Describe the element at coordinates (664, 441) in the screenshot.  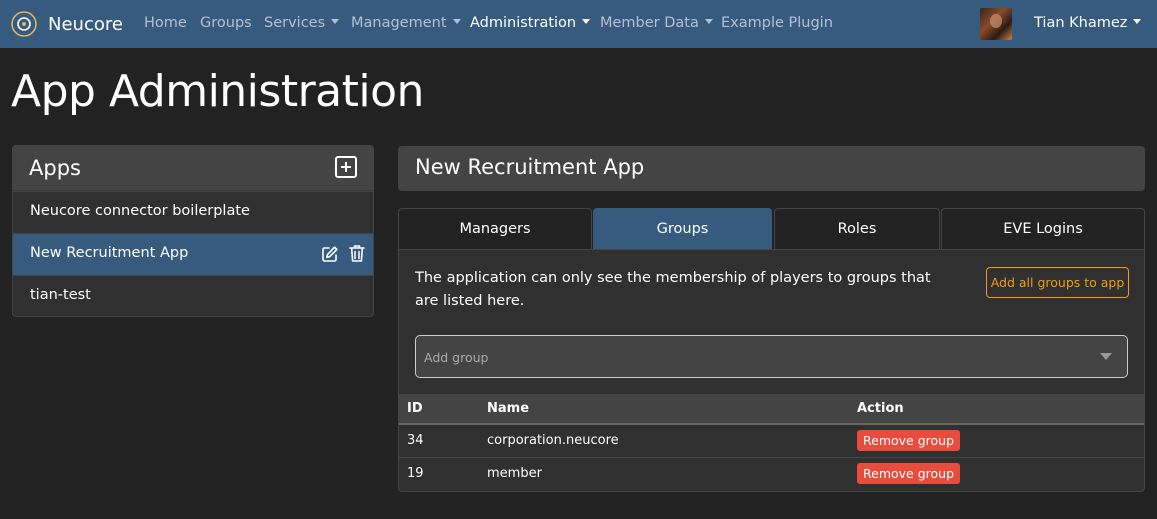
I see `group-name: corporation.neucore` at that location.